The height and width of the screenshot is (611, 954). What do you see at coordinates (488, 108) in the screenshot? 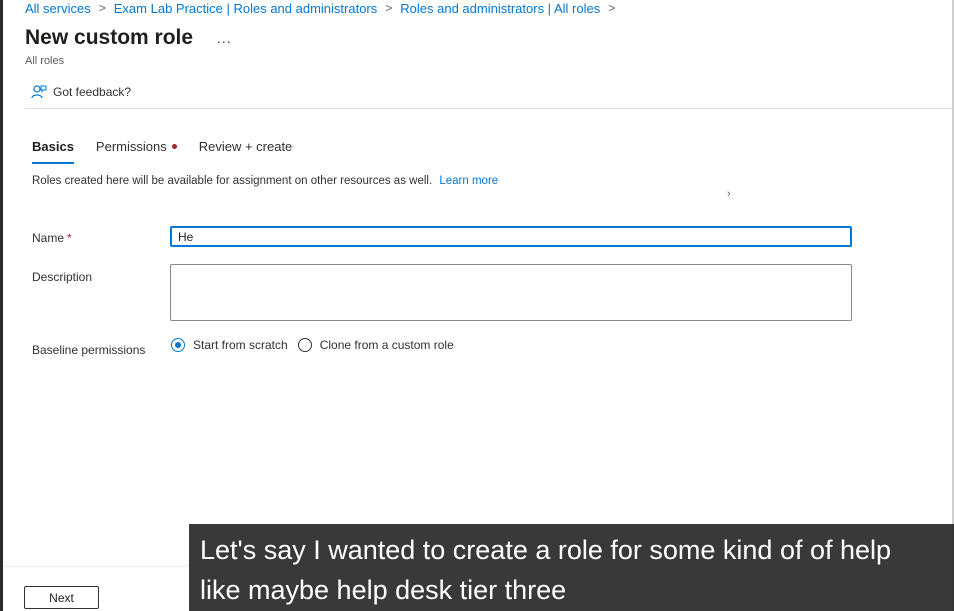
I see `header-divider` at bounding box center [488, 108].